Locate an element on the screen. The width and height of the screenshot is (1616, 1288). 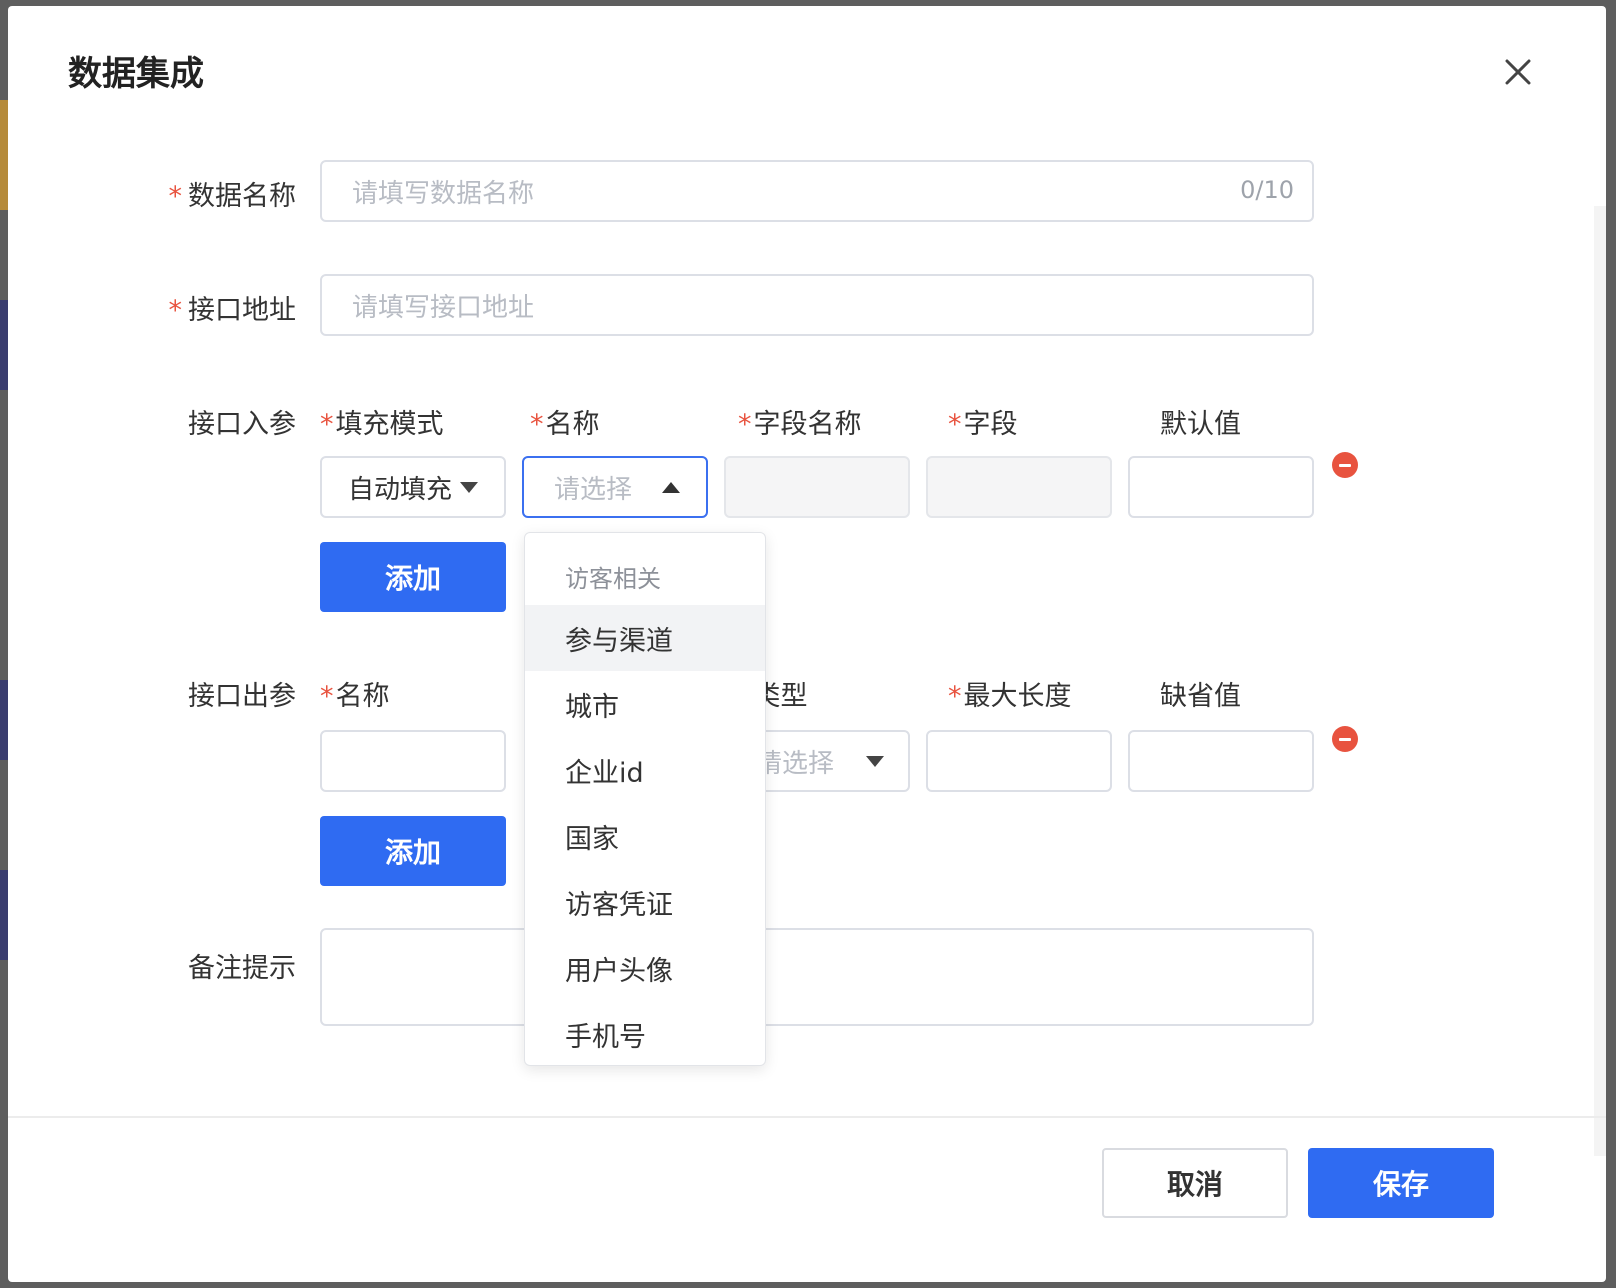
fill-mode-select: 自动填充 is located at coordinates (413, 487).